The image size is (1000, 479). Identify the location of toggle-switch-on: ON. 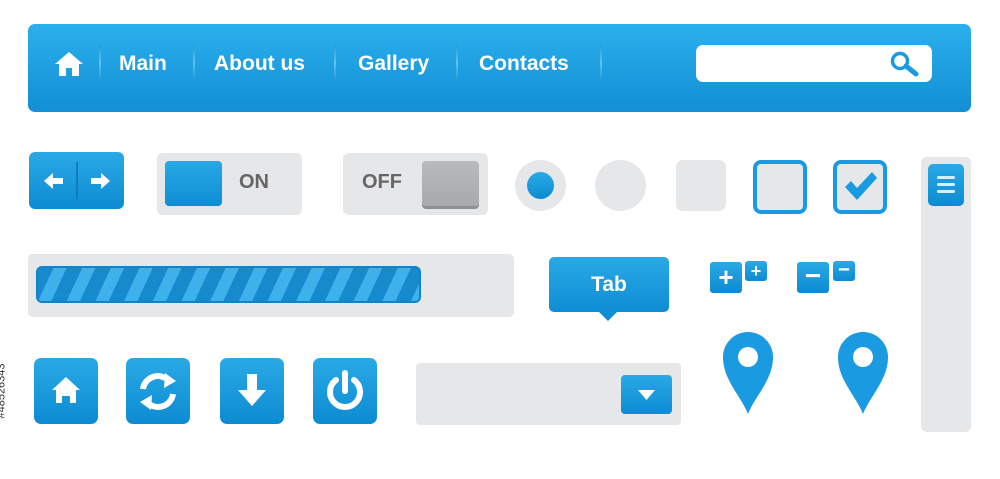
(229, 184).